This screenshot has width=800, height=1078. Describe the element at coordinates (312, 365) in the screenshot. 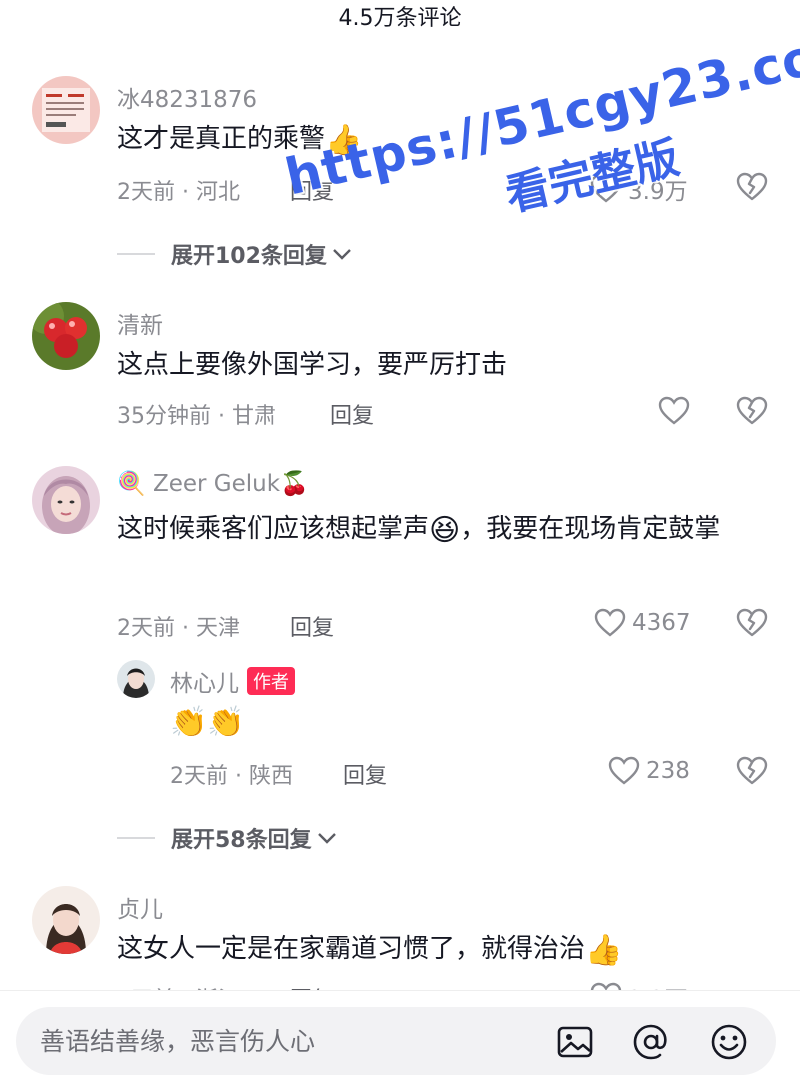

I see `comment-text: 这点上要像外国学习，要严厉打击` at that location.